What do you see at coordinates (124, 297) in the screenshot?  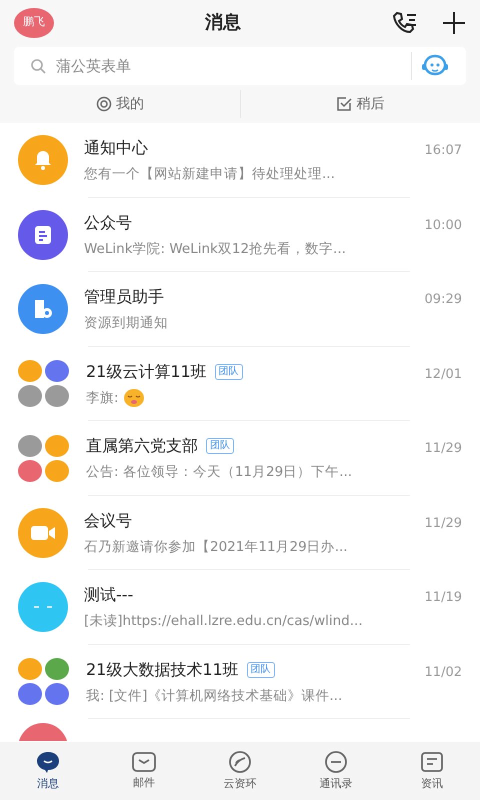 I see `chat-name: 管理员助手` at bounding box center [124, 297].